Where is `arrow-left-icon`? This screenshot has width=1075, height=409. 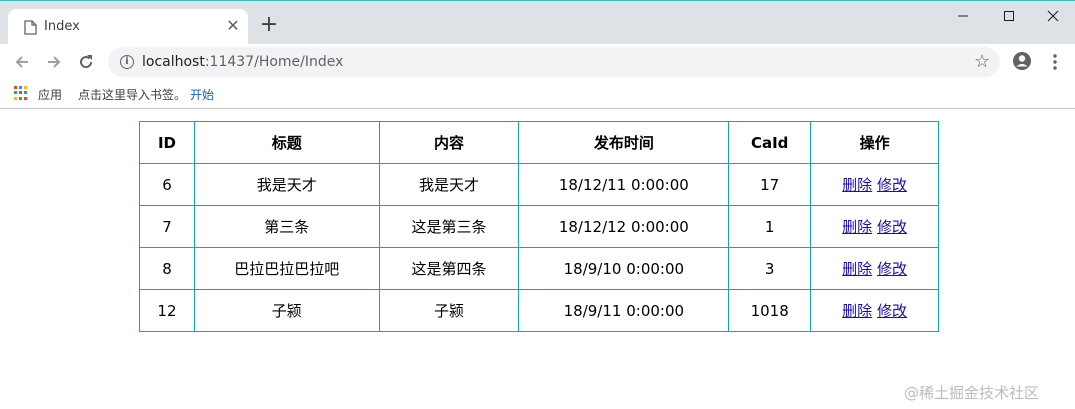 arrow-left-icon is located at coordinates (21, 62).